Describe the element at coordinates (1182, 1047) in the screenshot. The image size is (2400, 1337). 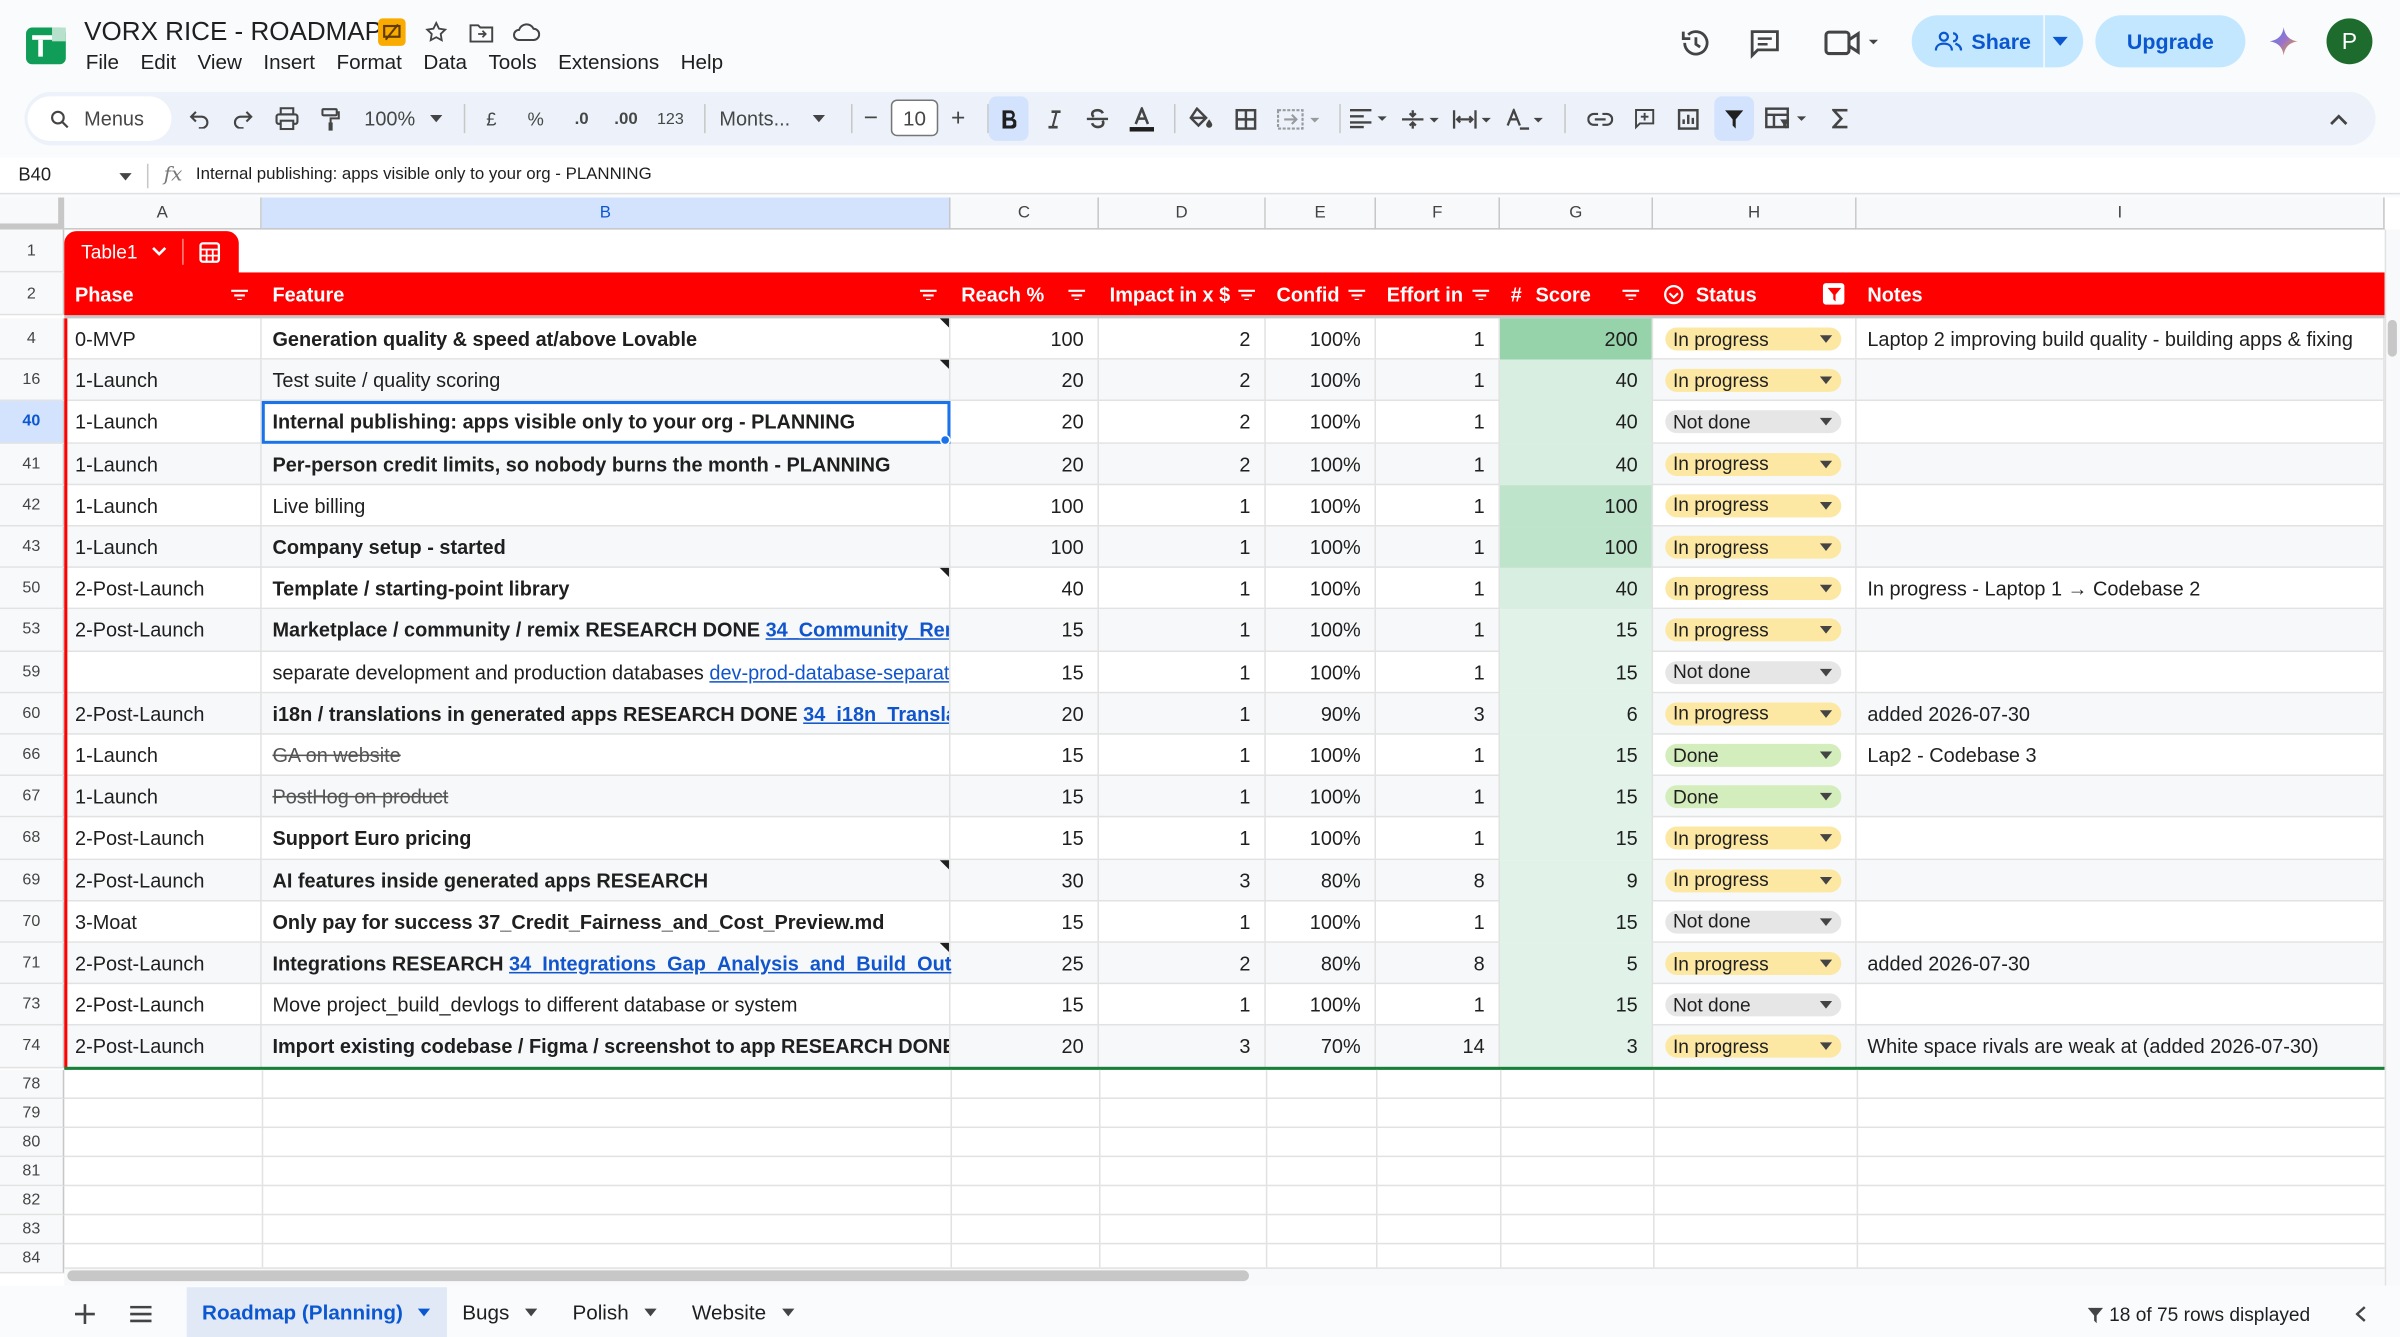
I see `cell-impact: 3` at that location.